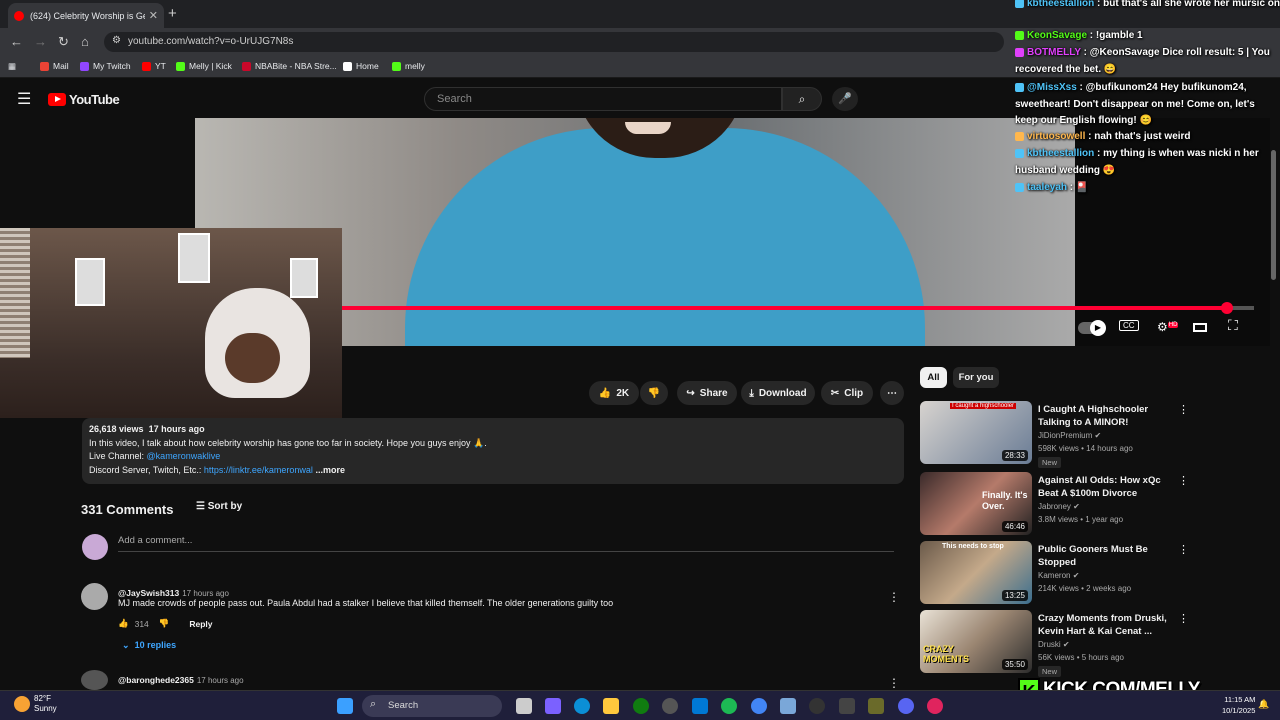 Image resolution: width=1280 pixels, height=720 pixels. I want to click on notification-icon: 🔔, so click(1263, 704).